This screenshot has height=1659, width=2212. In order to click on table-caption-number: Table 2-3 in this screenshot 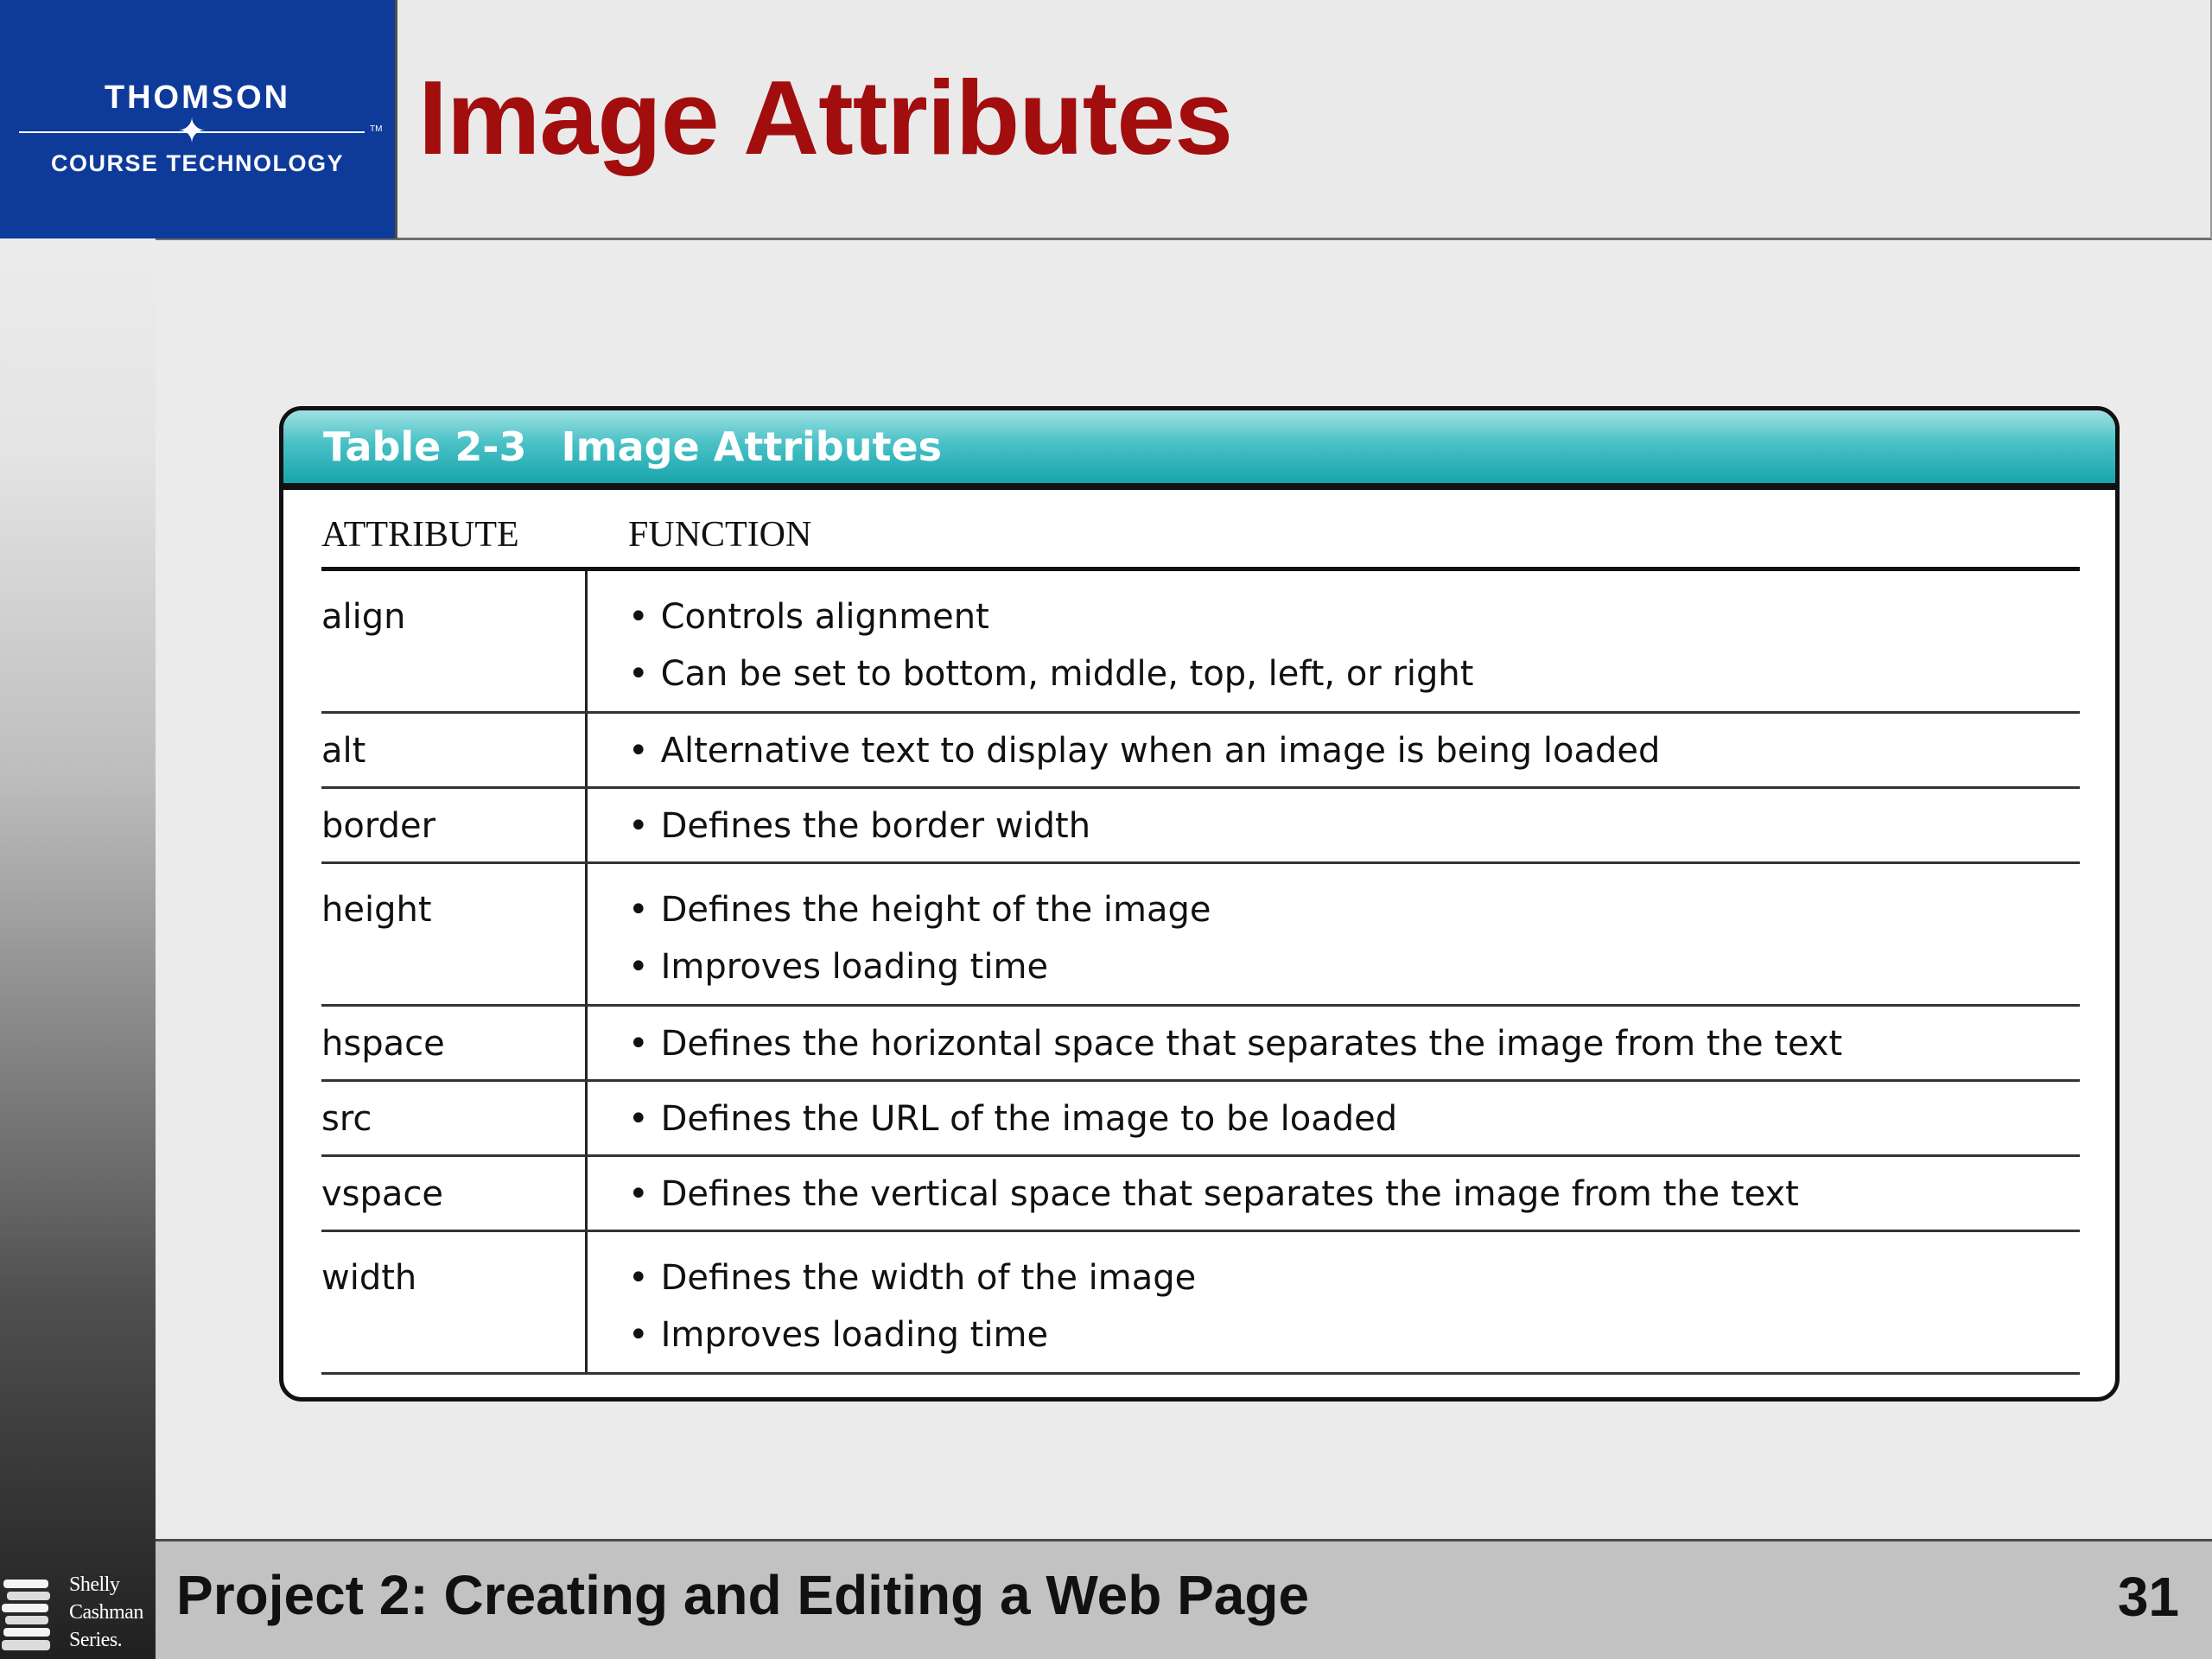, I will do `click(425, 446)`.